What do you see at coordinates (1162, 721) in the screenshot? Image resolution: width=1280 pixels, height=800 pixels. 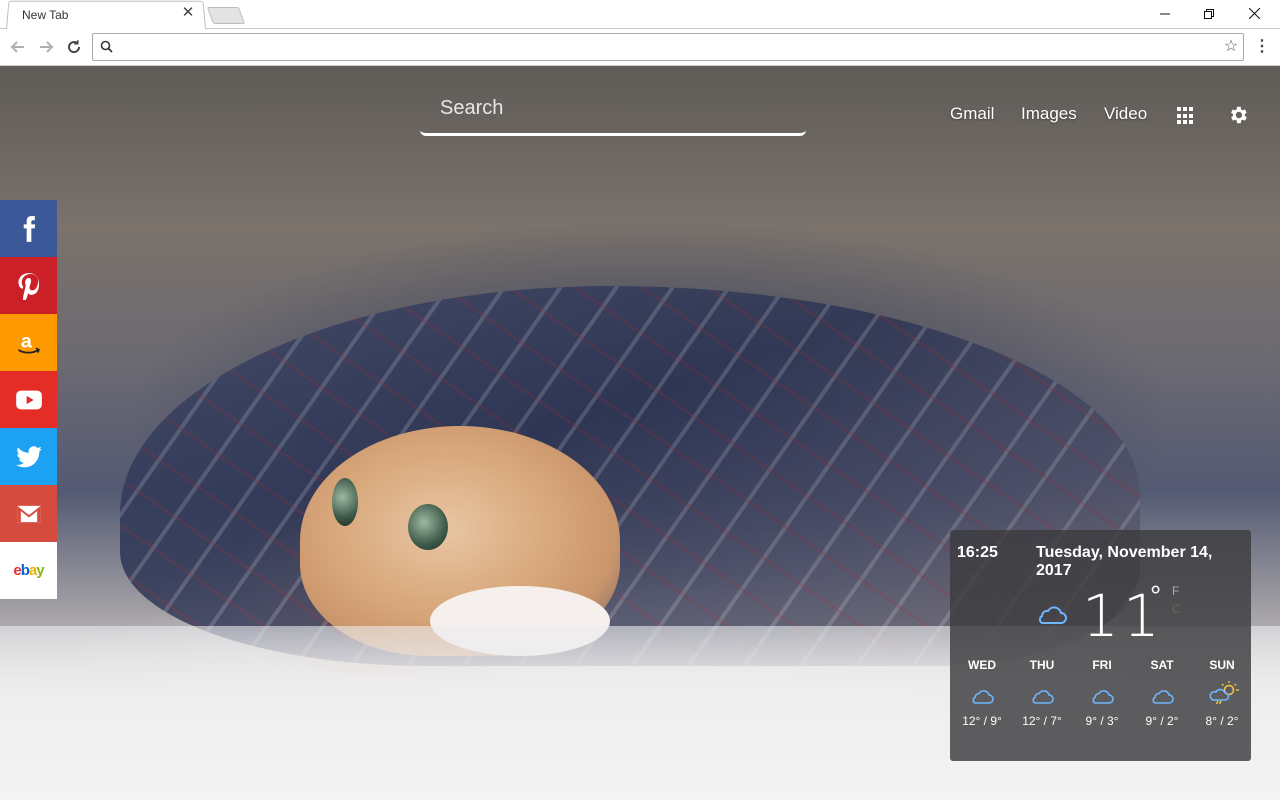 I see `forecast-range: 9° / 2°` at bounding box center [1162, 721].